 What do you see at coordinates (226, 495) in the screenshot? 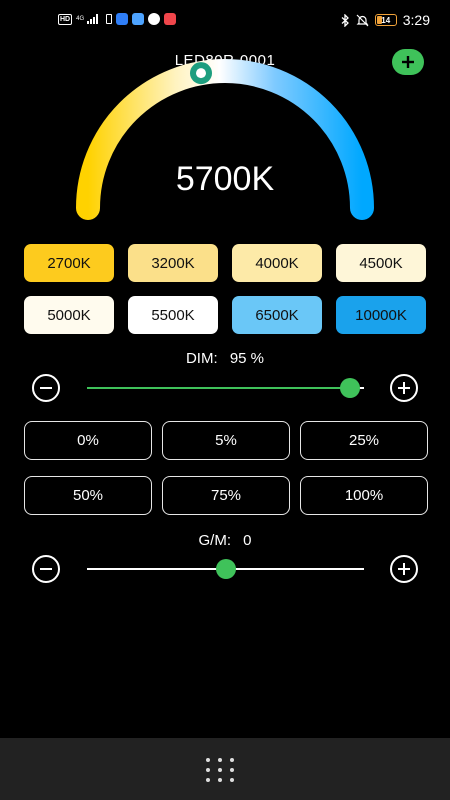
I see `dim-preset-75-percent: 75%` at bounding box center [226, 495].